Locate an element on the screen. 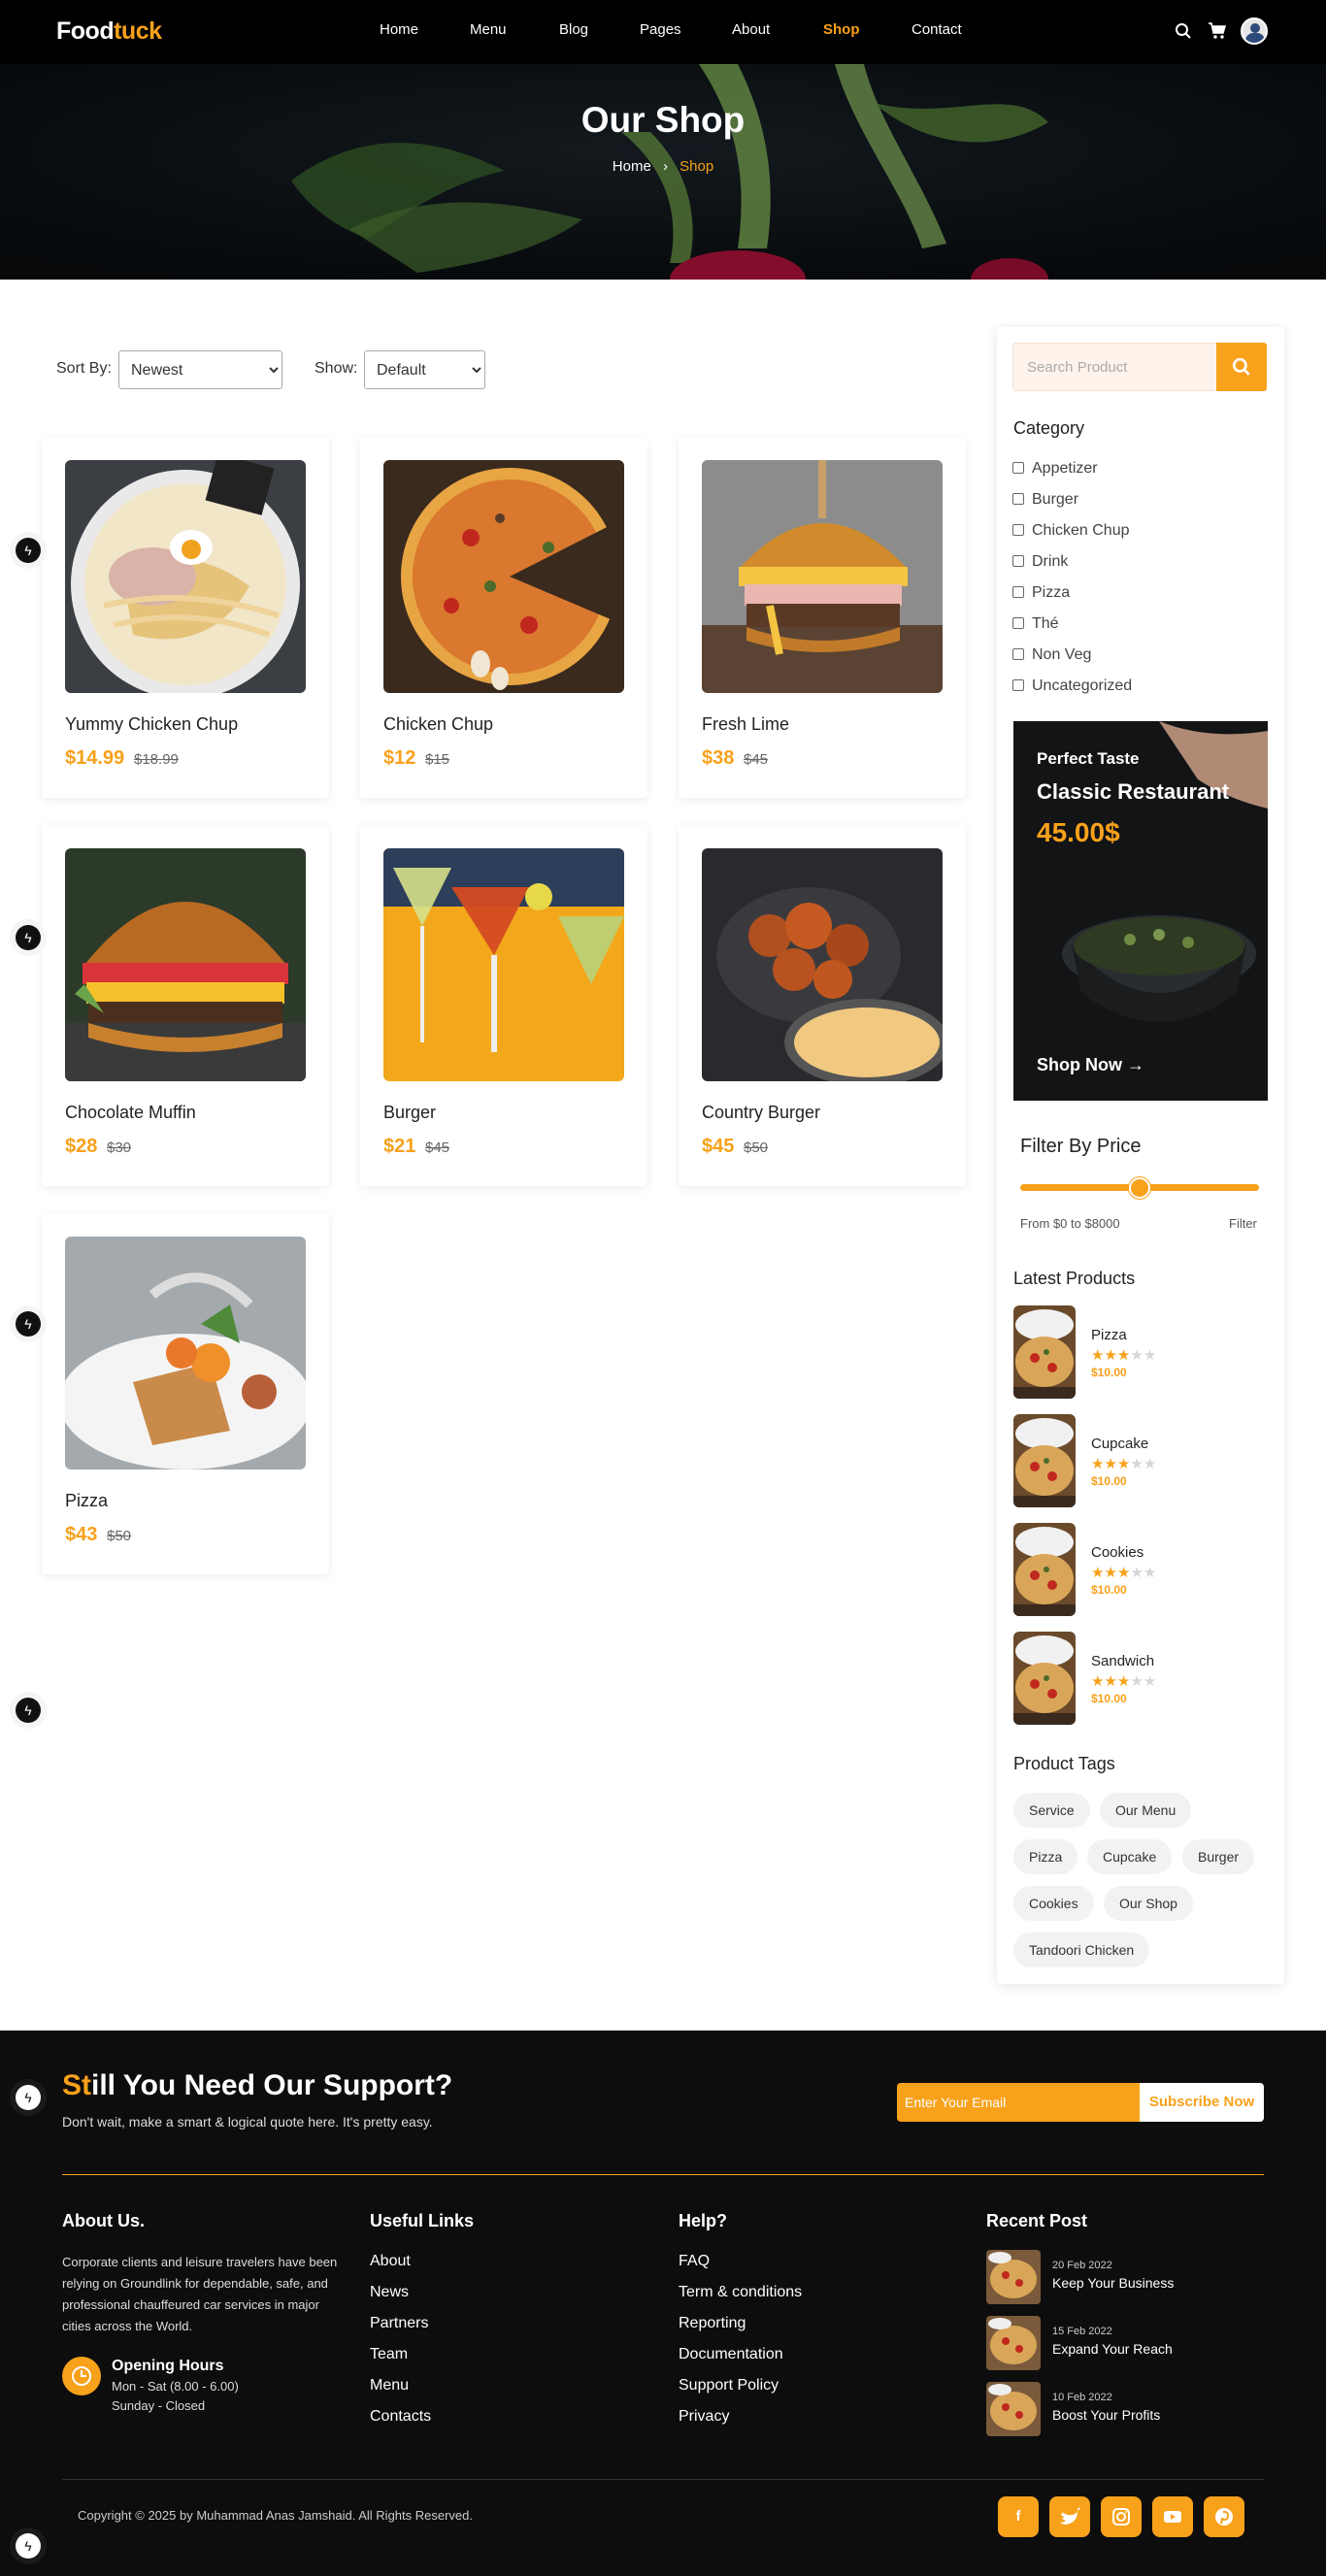 This screenshot has width=1326, height=2576. recent-post-item: 15 Feb 2022 Expand Your Reach is located at coordinates (1127, 2344).